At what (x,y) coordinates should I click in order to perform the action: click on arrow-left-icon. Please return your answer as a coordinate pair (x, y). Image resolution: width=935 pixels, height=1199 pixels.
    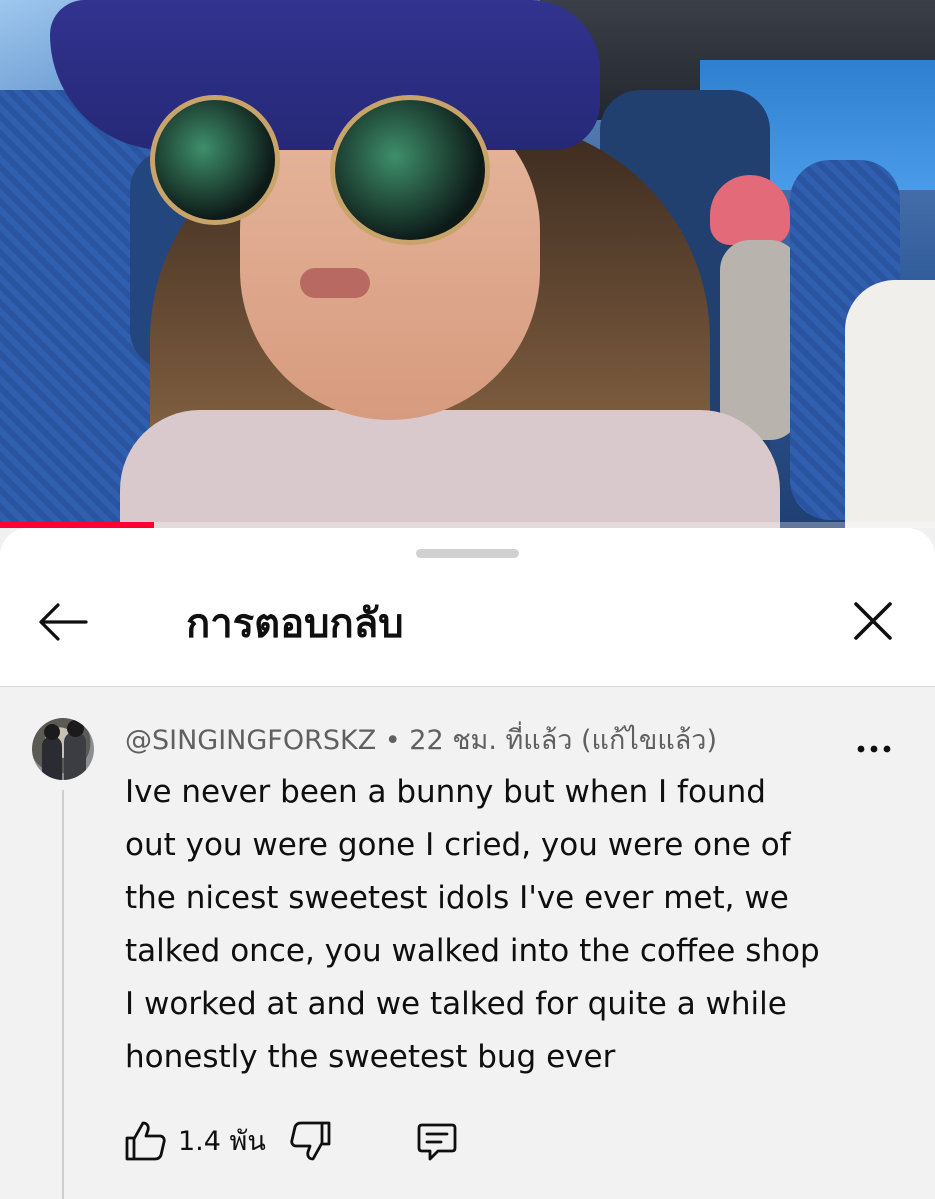
    Looking at the image, I should click on (63, 622).